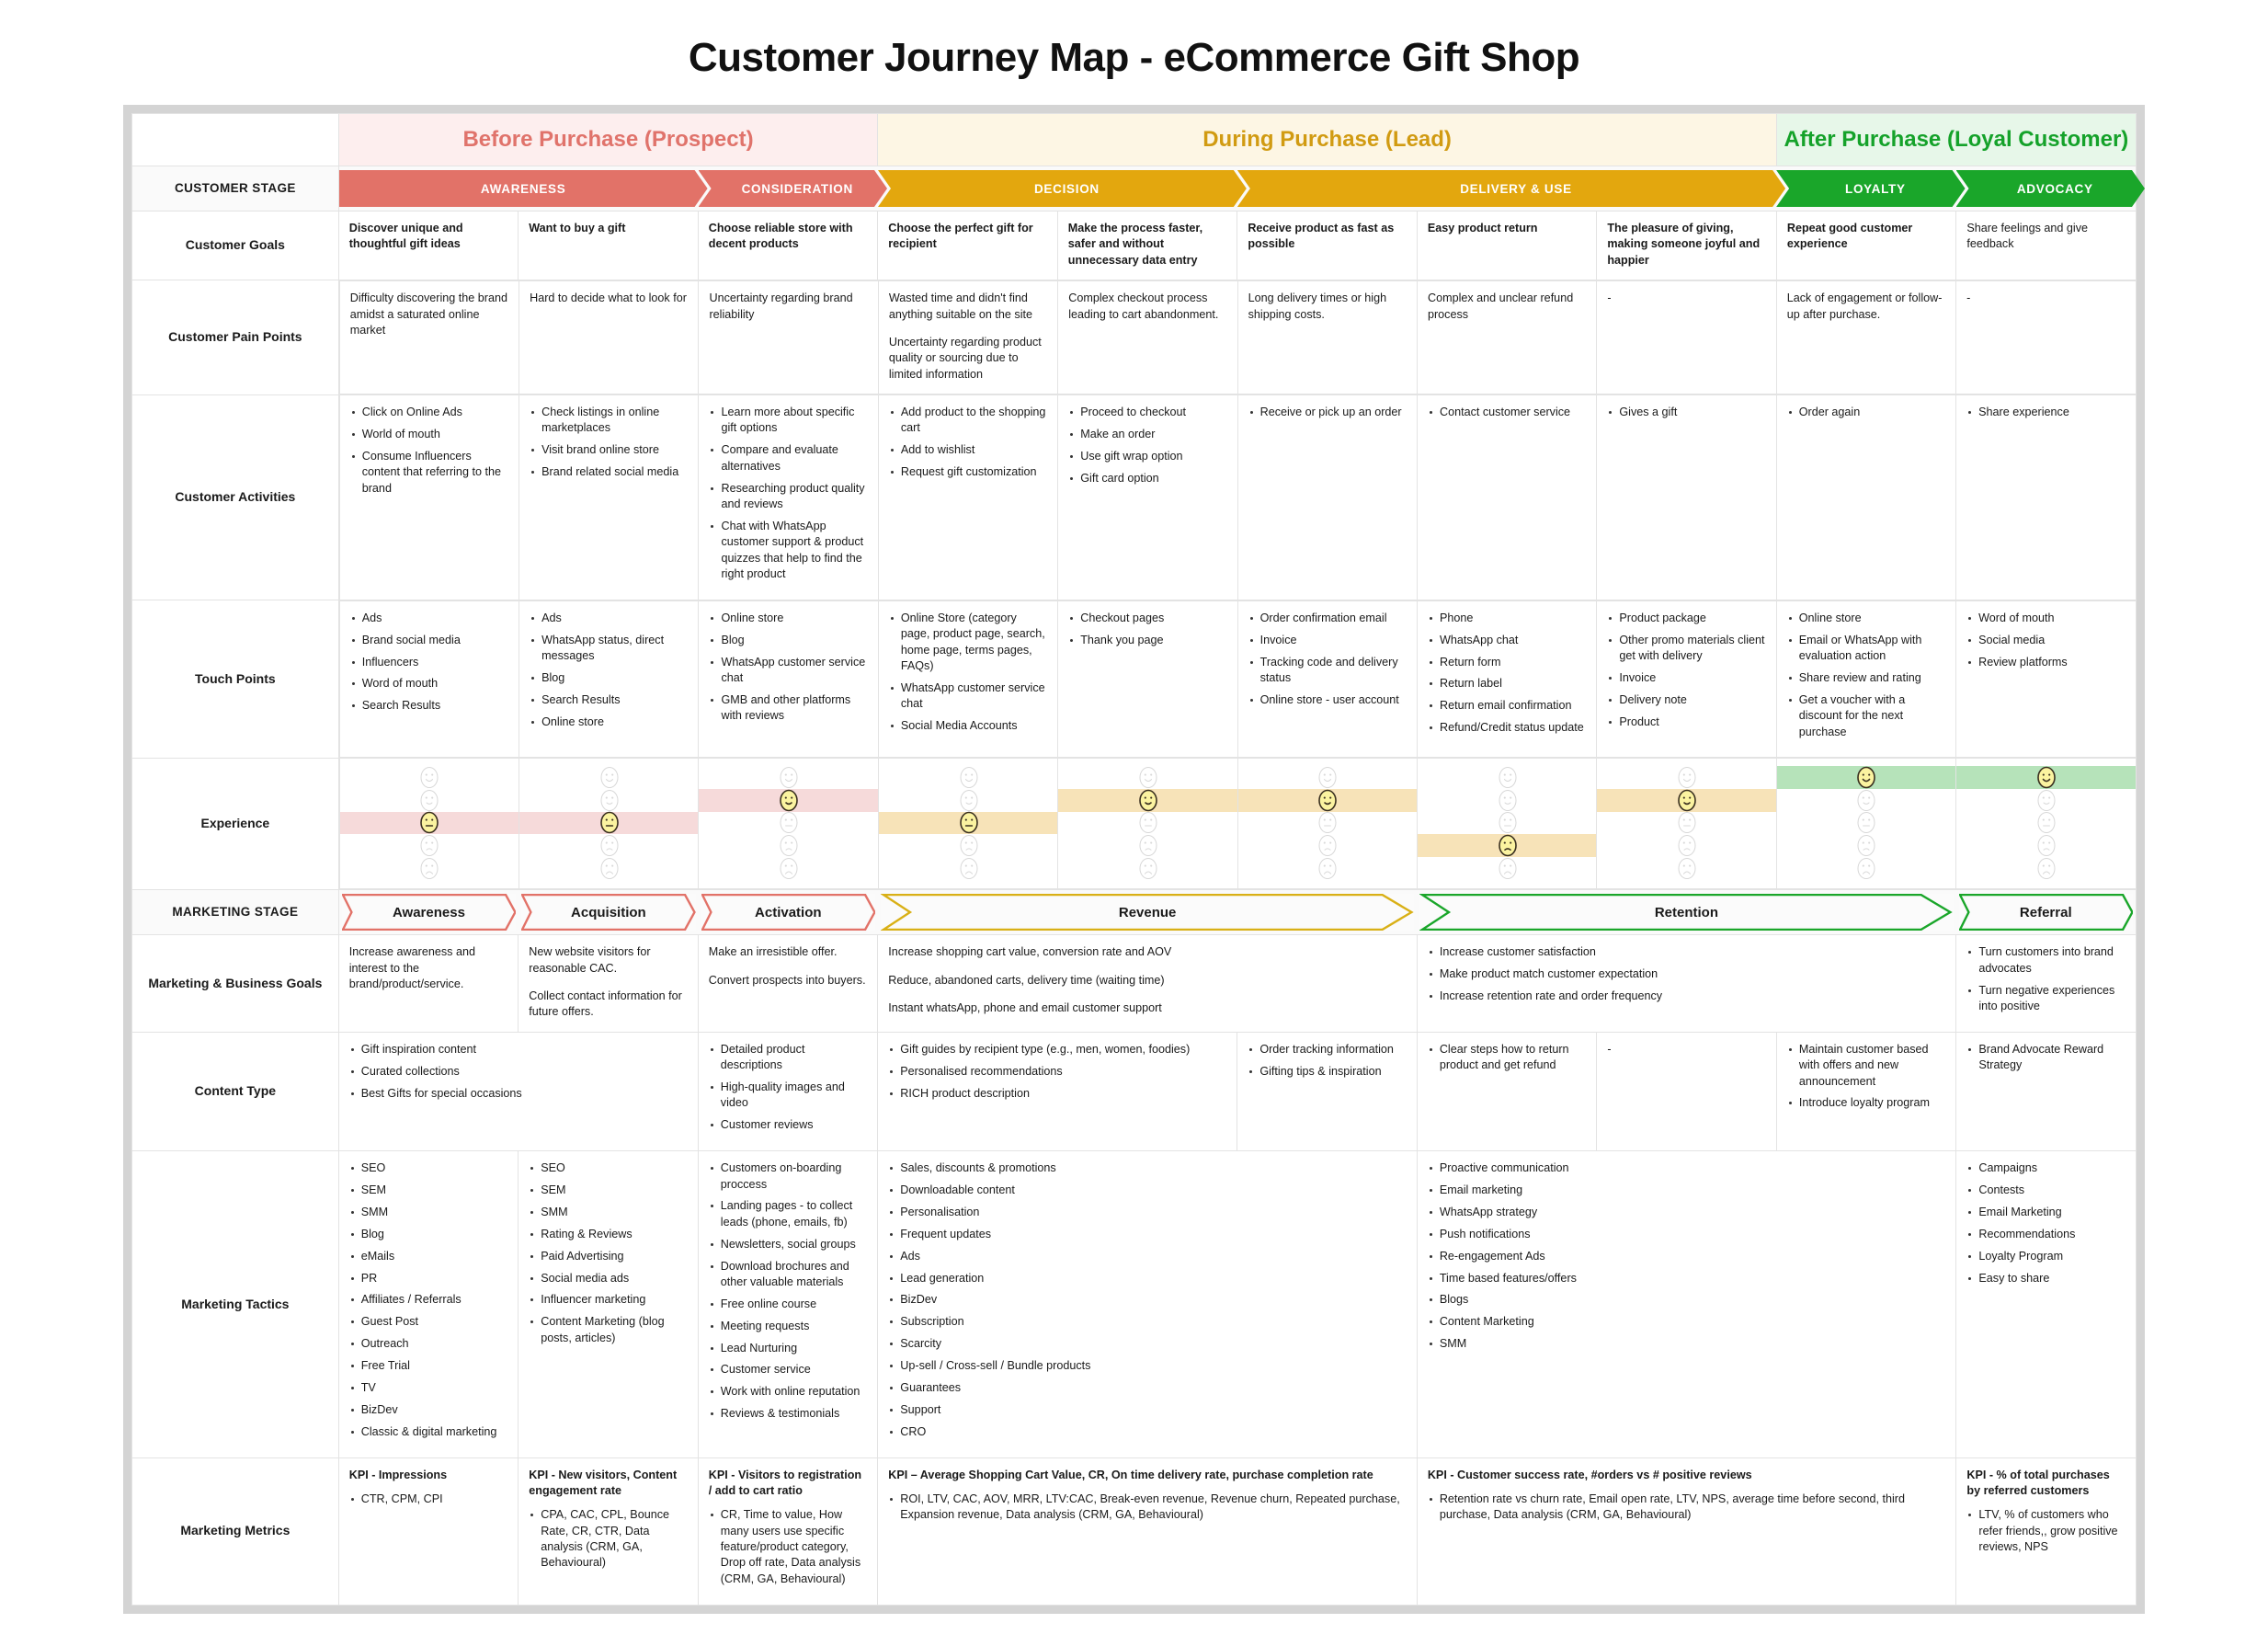  What do you see at coordinates (2046, 913) in the screenshot?
I see `marketing-stage-chevron-referral: Referral` at bounding box center [2046, 913].